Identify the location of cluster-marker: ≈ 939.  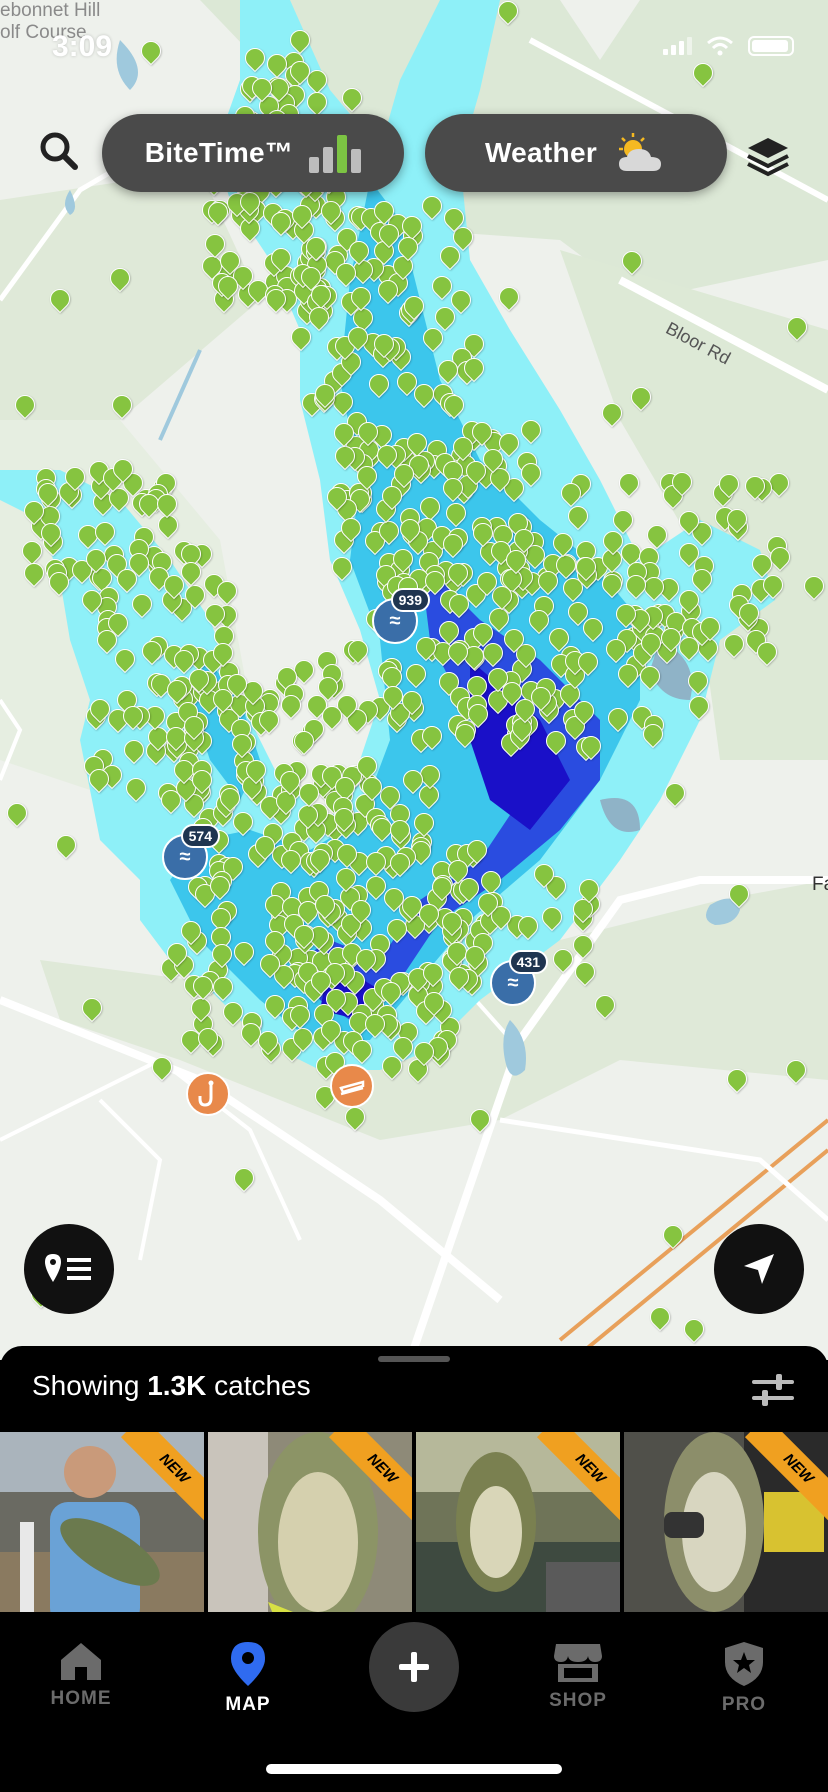
(401, 616).